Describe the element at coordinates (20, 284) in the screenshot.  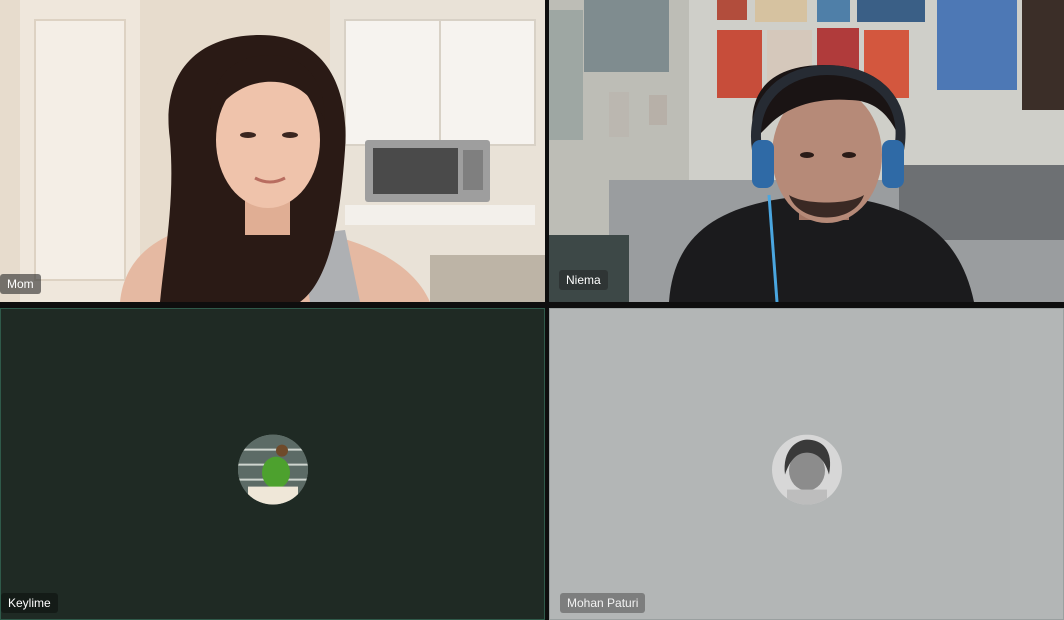
I see `participant-name-label: Mom` at that location.